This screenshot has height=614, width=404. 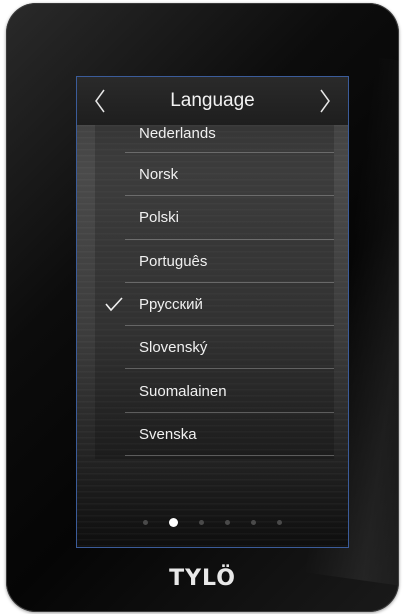 I want to click on page-title: Language, so click(x=212, y=100).